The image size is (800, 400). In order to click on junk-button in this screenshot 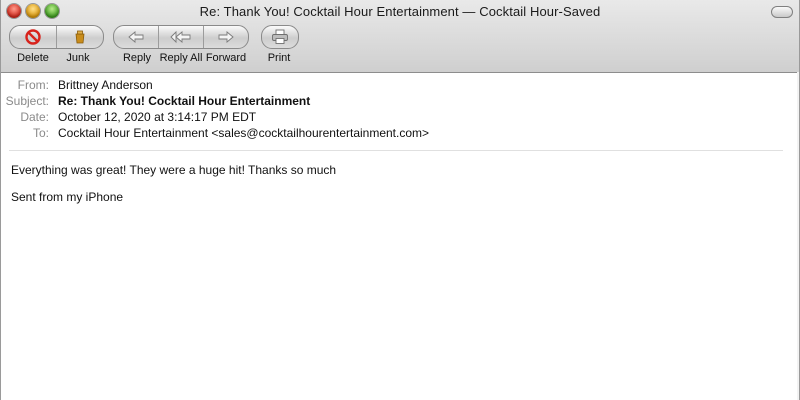, I will do `click(79, 37)`.